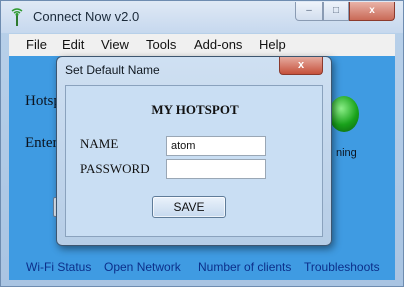 This screenshot has height=287, width=404. I want to click on link-number-of-clients: Number of clients, so click(244, 267).